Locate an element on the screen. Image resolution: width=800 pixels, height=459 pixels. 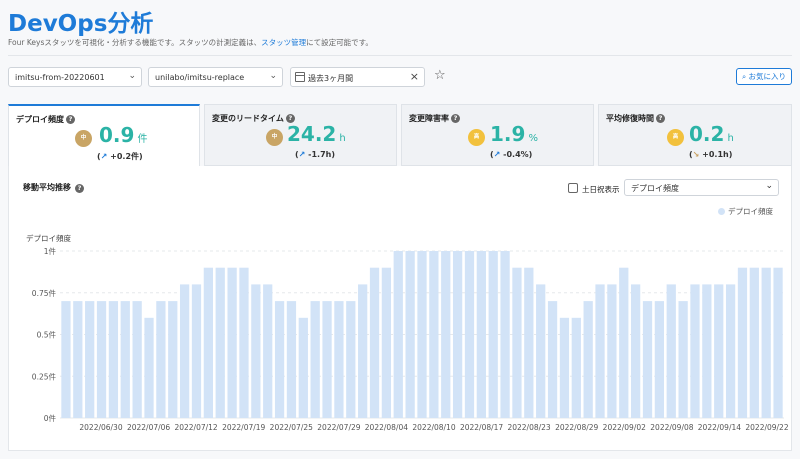
card-title: 変更障害率? is located at coordinates (434, 118).